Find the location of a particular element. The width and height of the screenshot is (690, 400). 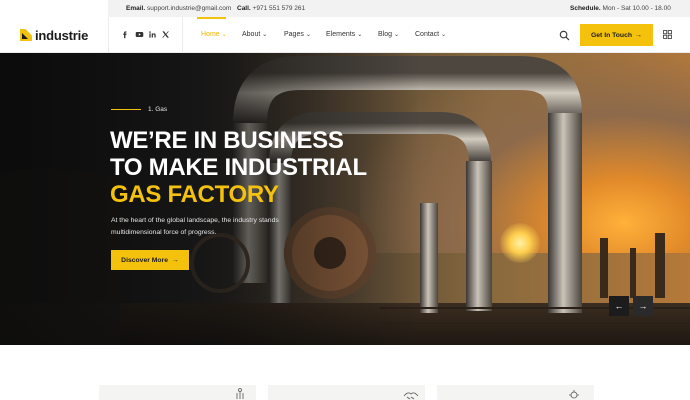

logo: industrie is located at coordinates (54, 35).